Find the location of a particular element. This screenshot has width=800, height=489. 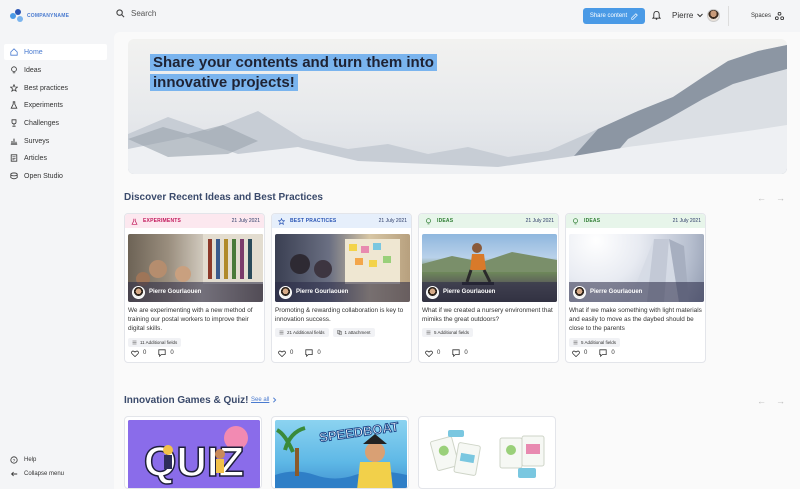

share-content-button: Share content is located at coordinates (614, 16).